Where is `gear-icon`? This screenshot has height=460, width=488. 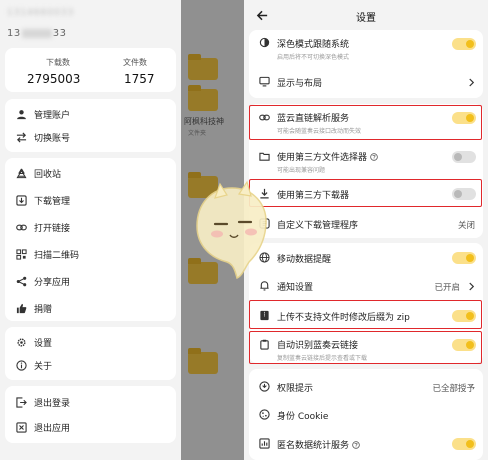 gear-icon is located at coordinates (21, 342).